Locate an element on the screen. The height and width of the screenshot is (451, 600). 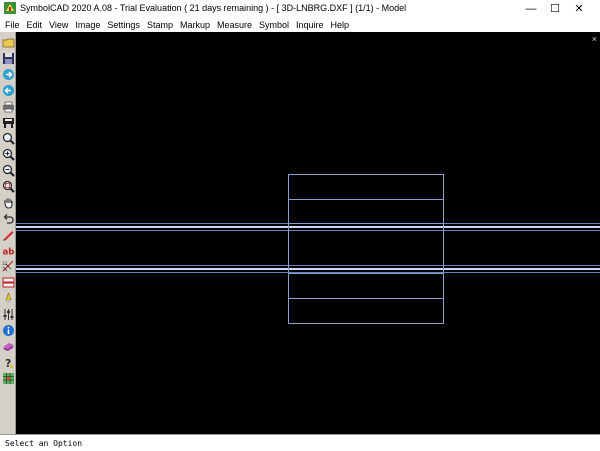
svg-text: 12 is located at coordinates (5, 263).